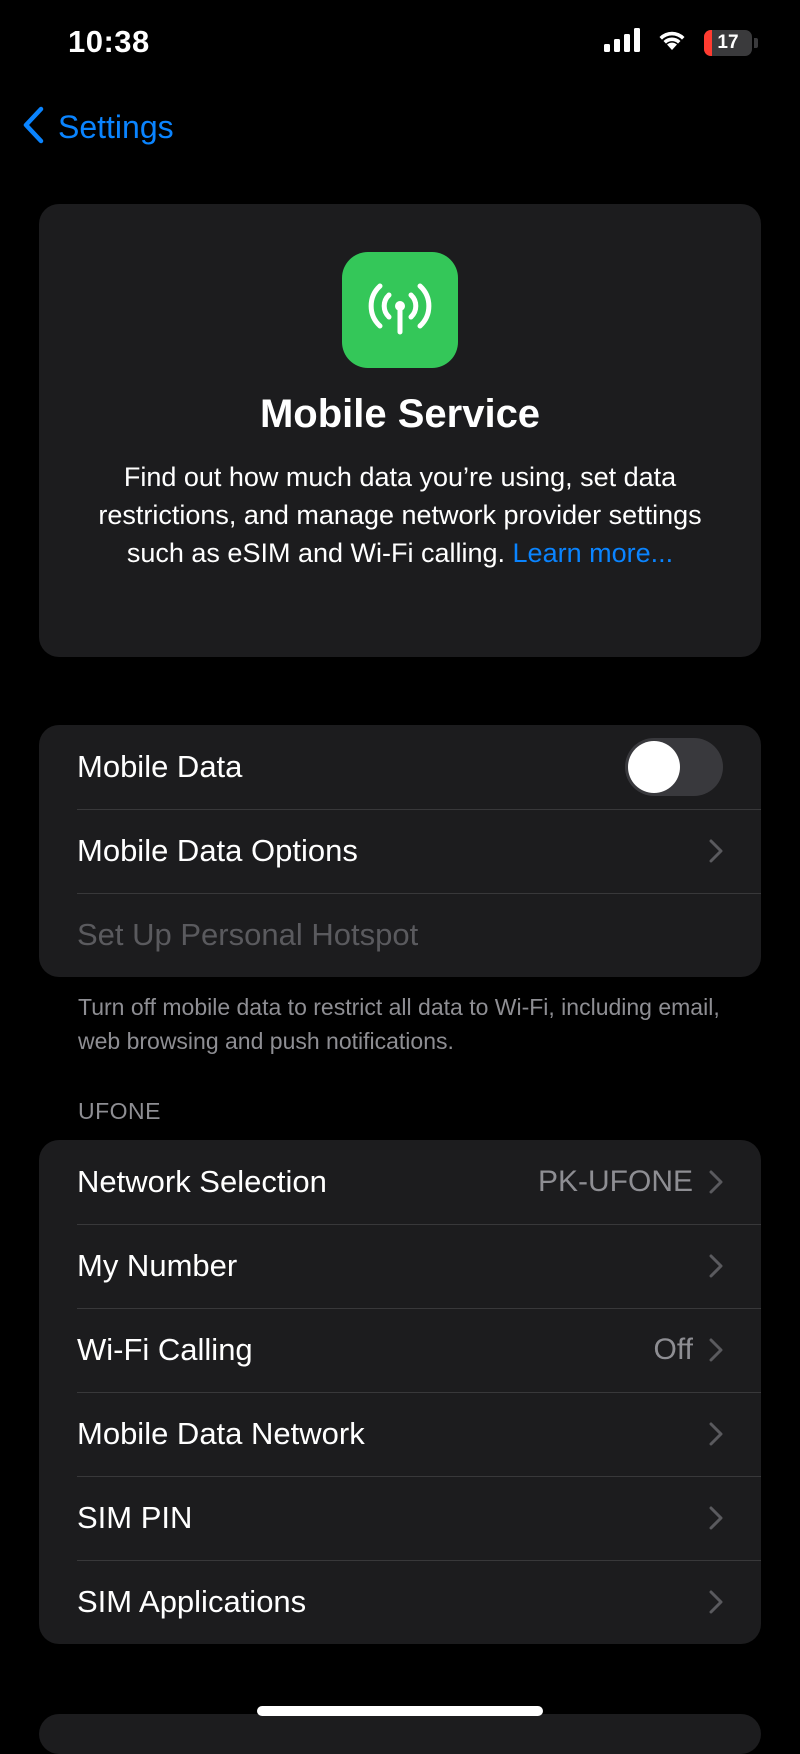 The image size is (800, 1754). I want to click on mobile-data-toggle, so click(674, 767).